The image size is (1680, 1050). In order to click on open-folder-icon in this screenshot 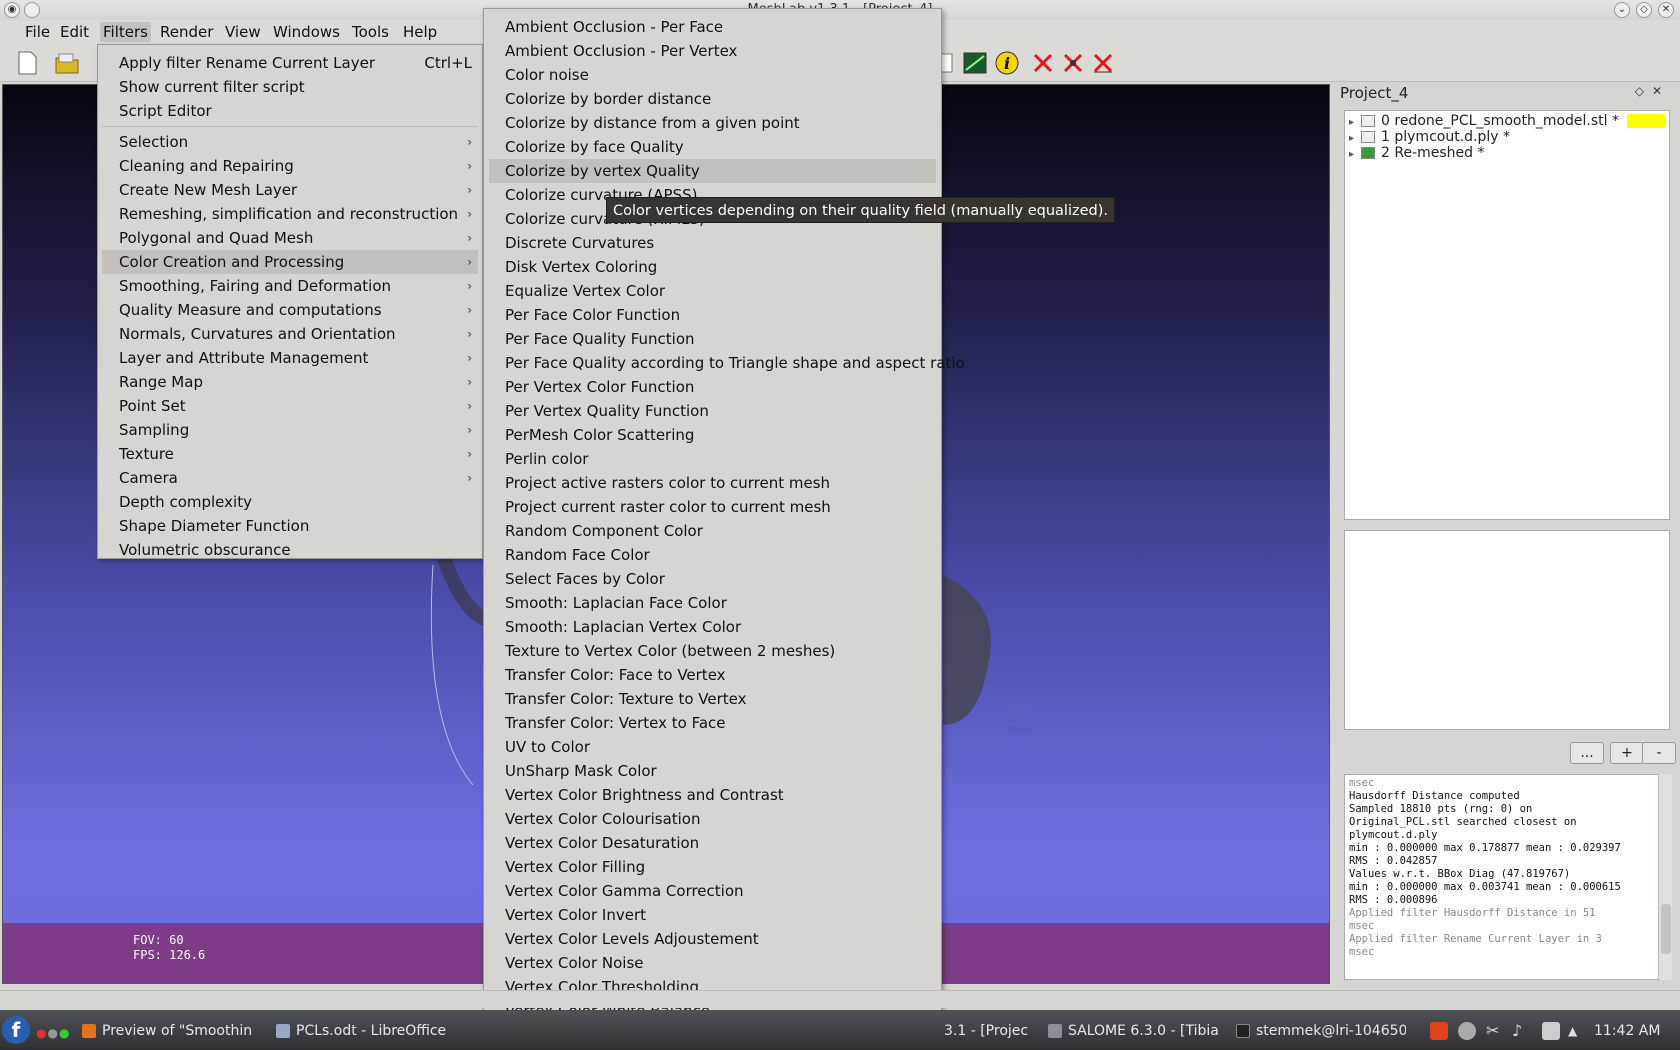, I will do `click(67, 63)`.